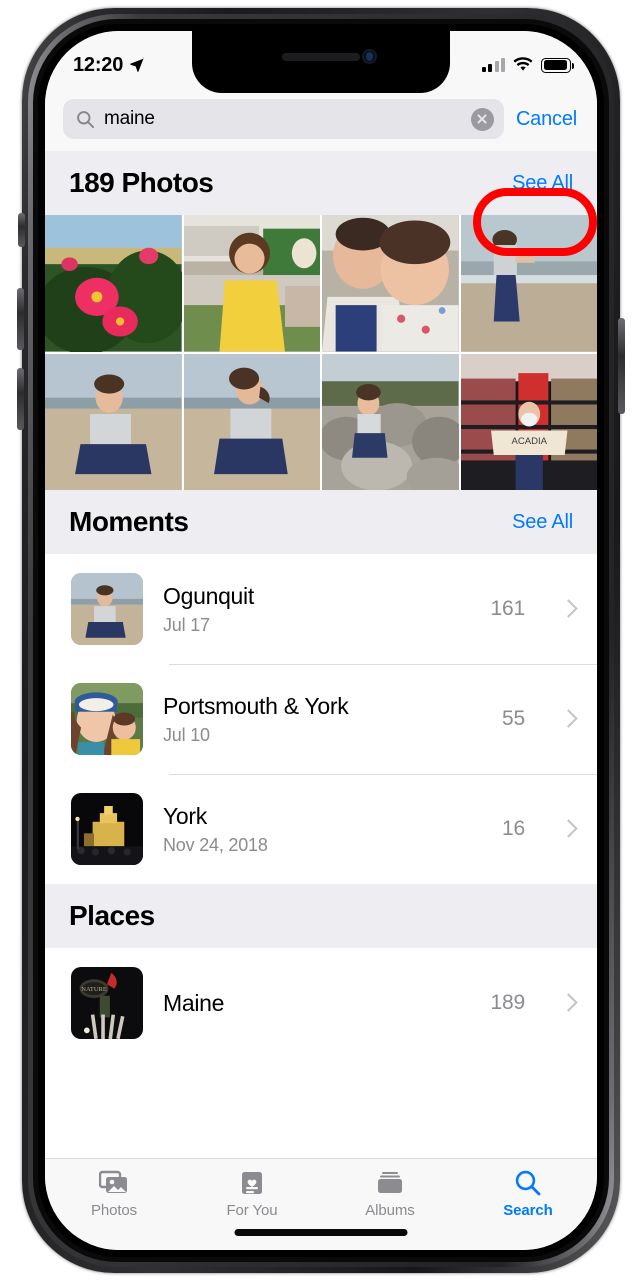 The image size is (642, 1280). I want to click on photos-section-title: 189 Photos, so click(141, 182).